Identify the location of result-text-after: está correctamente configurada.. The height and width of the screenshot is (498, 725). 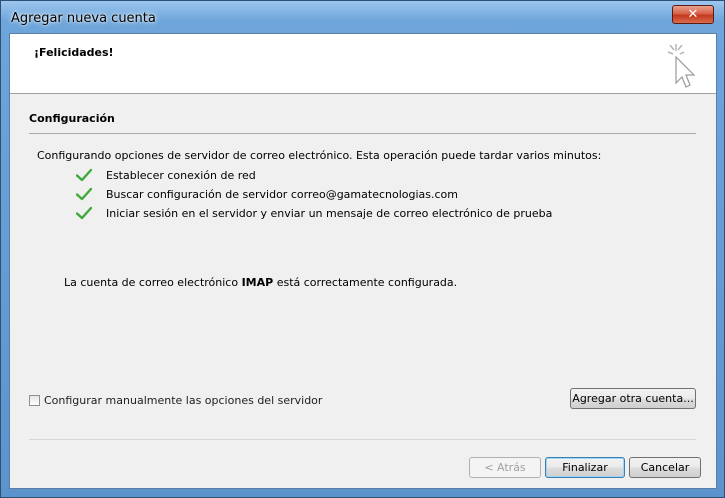
(365, 282).